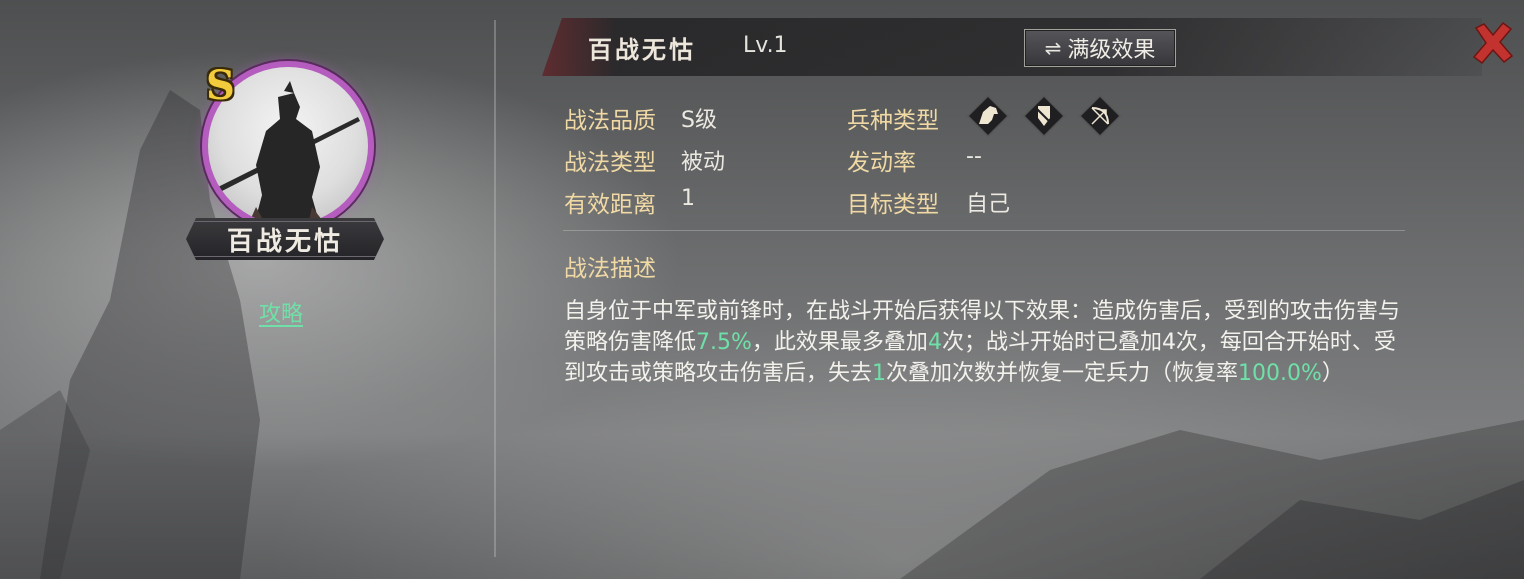  Describe the element at coordinates (1044, 116) in the screenshot. I see `shield-icon` at that location.